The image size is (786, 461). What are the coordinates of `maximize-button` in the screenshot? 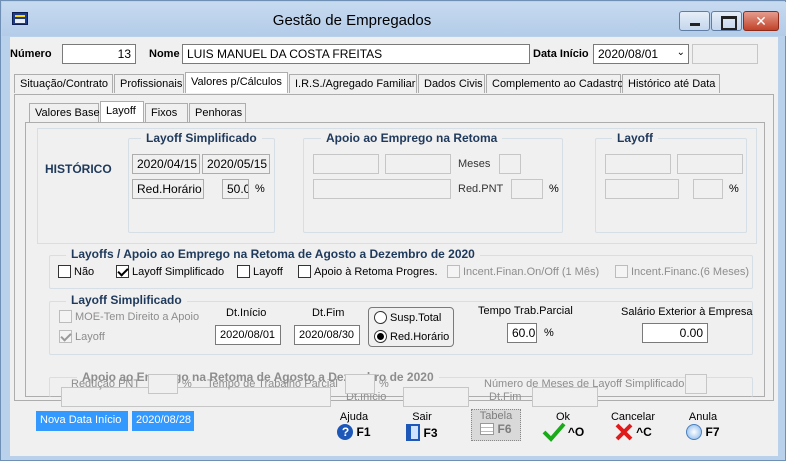 It's located at (726, 21).